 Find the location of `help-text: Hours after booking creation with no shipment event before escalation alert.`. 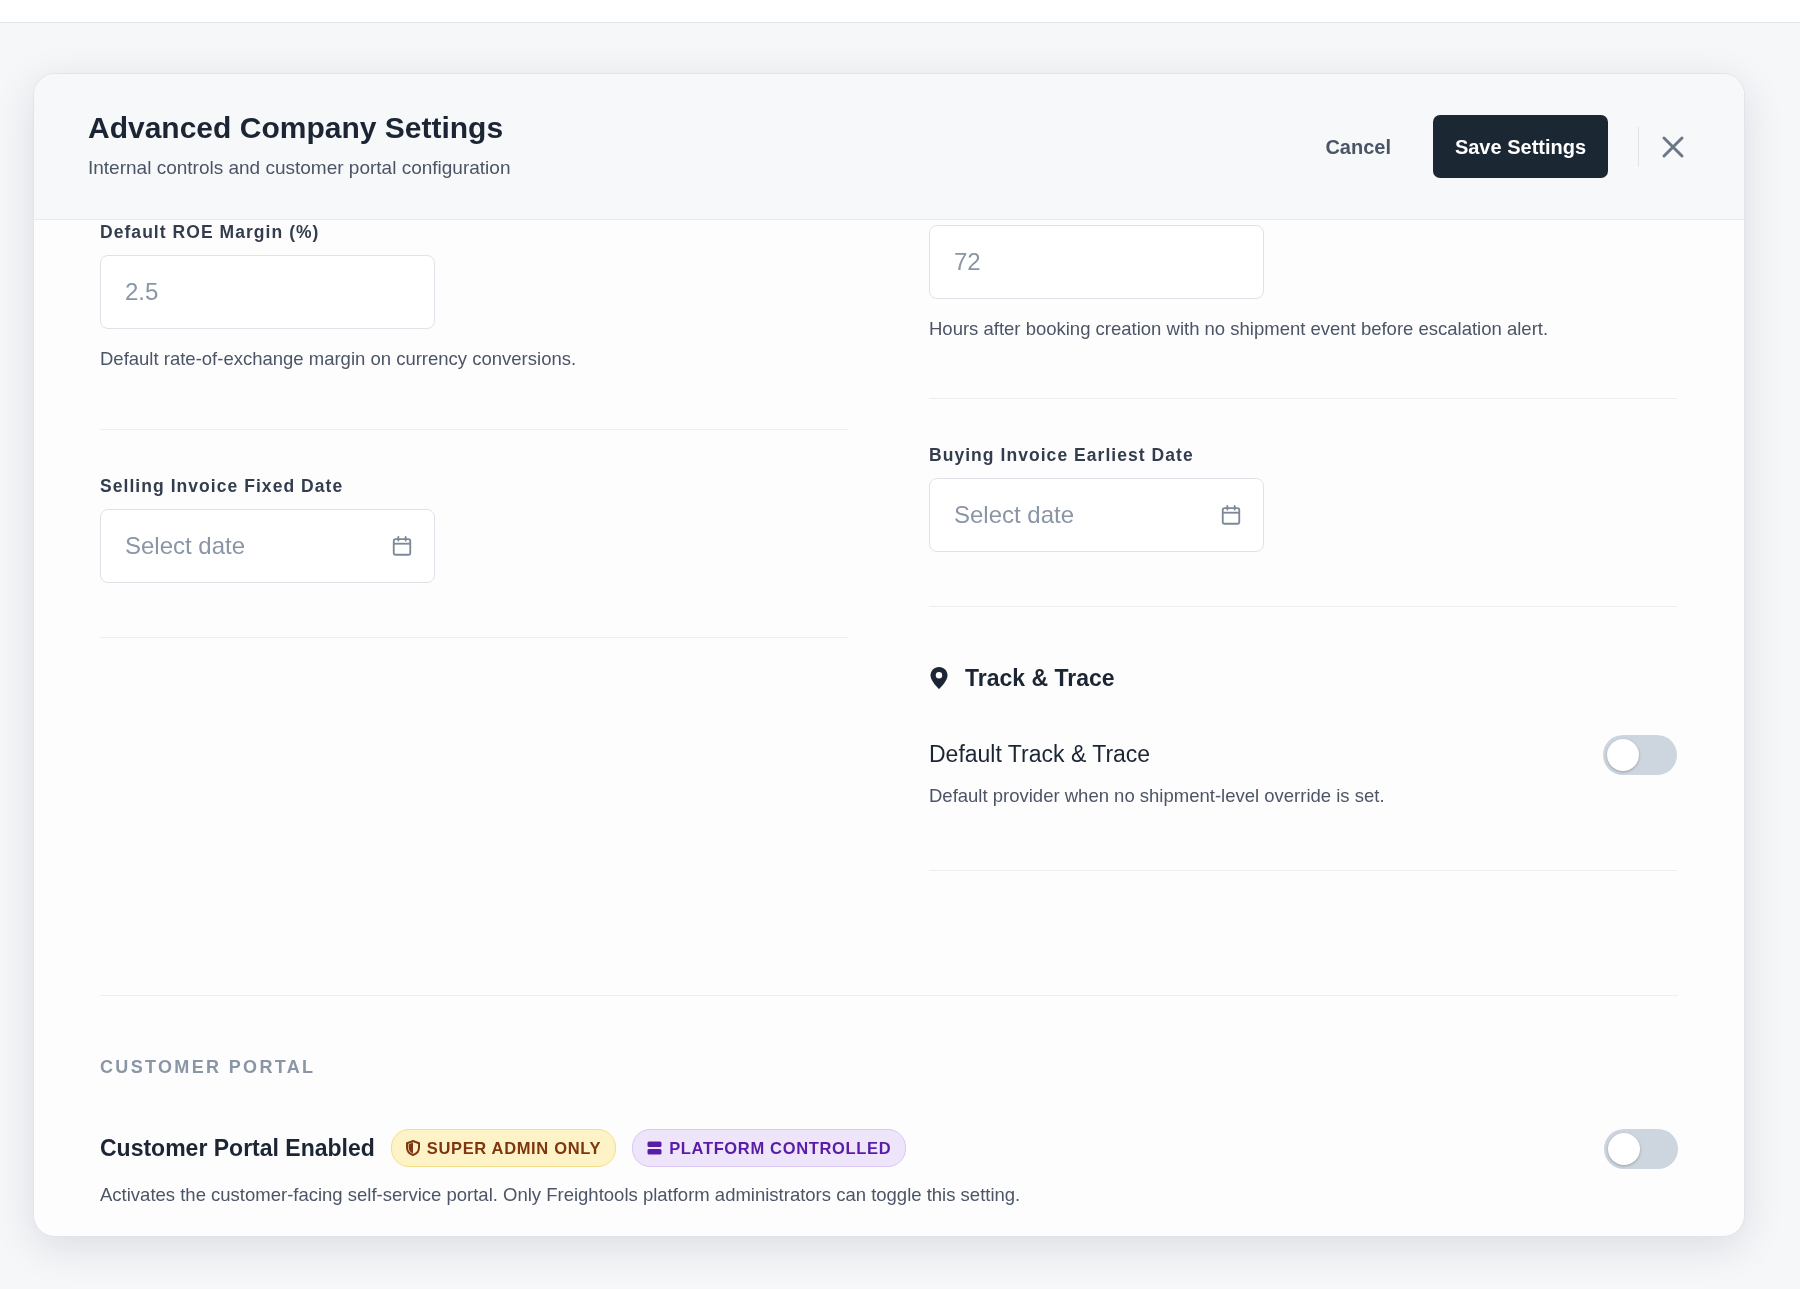

help-text: Hours after booking creation with no shipment event before escalation alert. is located at coordinates (1239, 329).